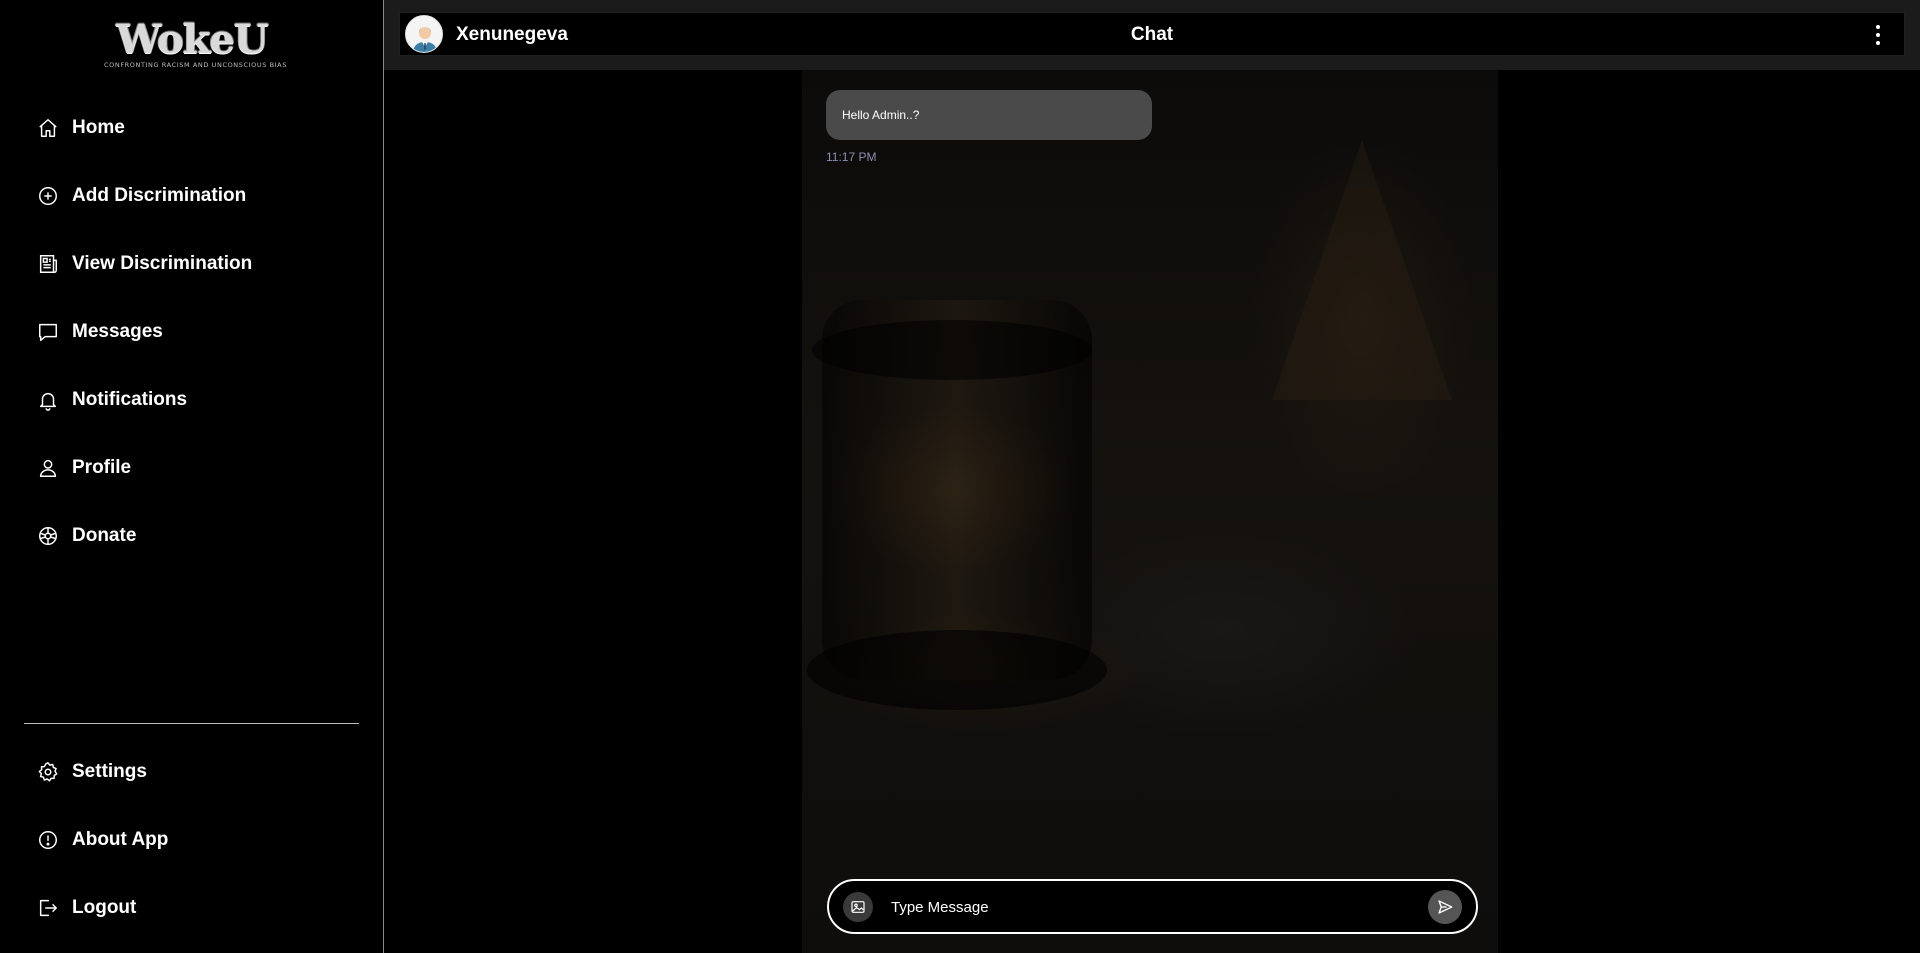 The height and width of the screenshot is (953, 1920). What do you see at coordinates (48, 468) in the screenshot?
I see `user-icon` at bounding box center [48, 468].